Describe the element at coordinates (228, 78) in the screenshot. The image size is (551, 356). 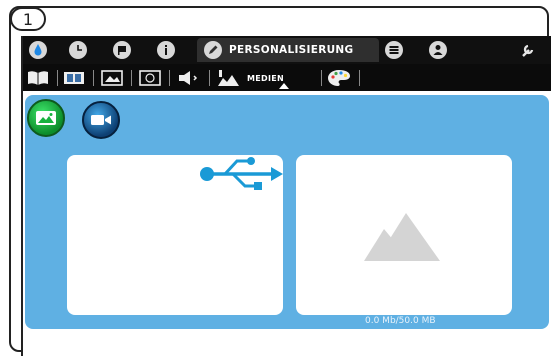
I see `image-media-icon` at that location.